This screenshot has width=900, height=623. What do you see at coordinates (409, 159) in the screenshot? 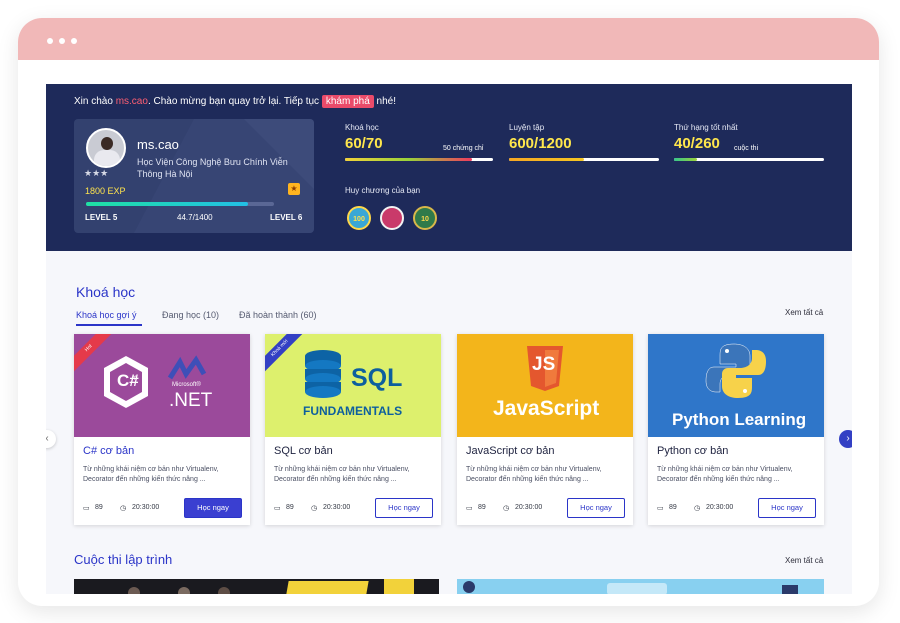
I see `stat-courses-fill` at bounding box center [409, 159].